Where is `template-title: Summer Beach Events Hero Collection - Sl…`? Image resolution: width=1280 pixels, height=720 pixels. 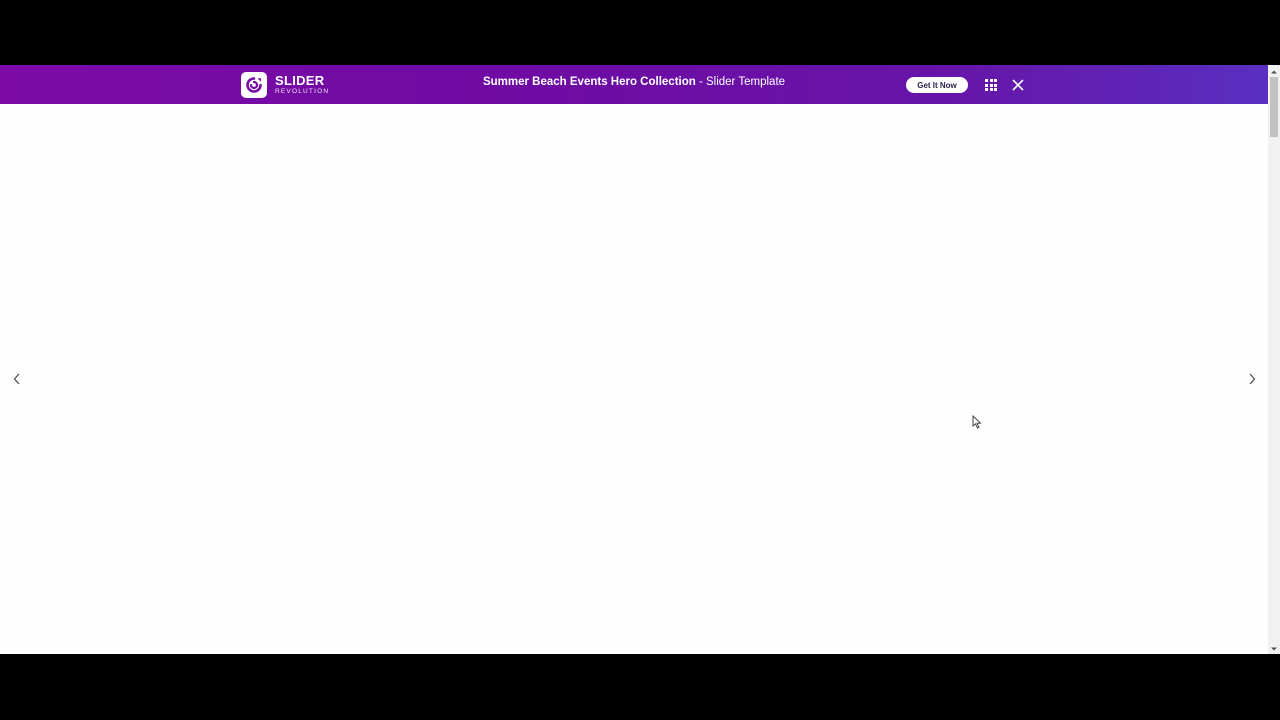
template-title: Summer Beach Events Hero Collection - Sl… is located at coordinates (634, 82).